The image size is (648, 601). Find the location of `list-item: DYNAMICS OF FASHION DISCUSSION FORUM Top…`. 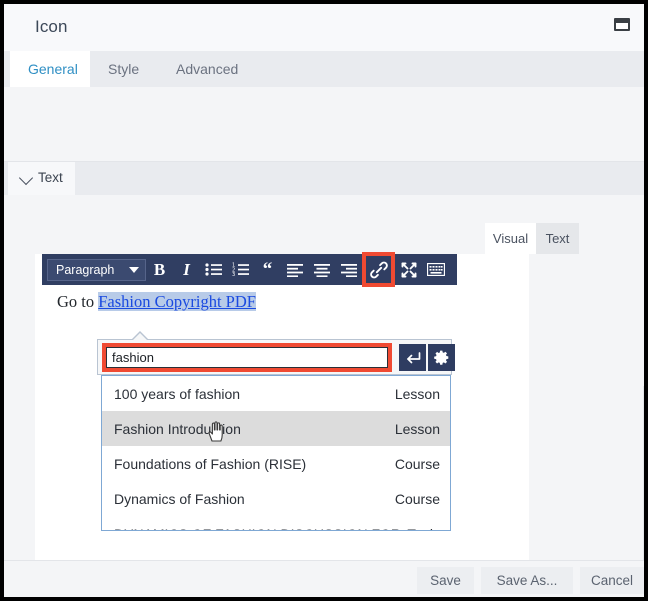

list-item: DYNAMICS OF FASHION DISCUSSION FORUM Top… is located at coordinates (276, 523).